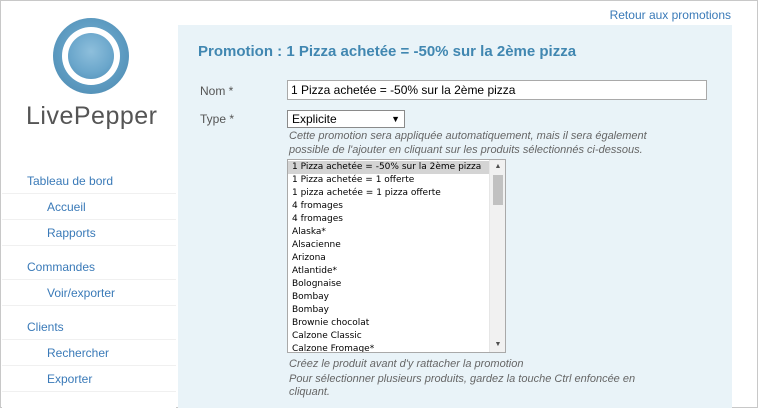 The image size is (758, 408). Describe the element at coordinates (92, 116) in the screenshot. I see `logo-text: LivePepper` at that location.